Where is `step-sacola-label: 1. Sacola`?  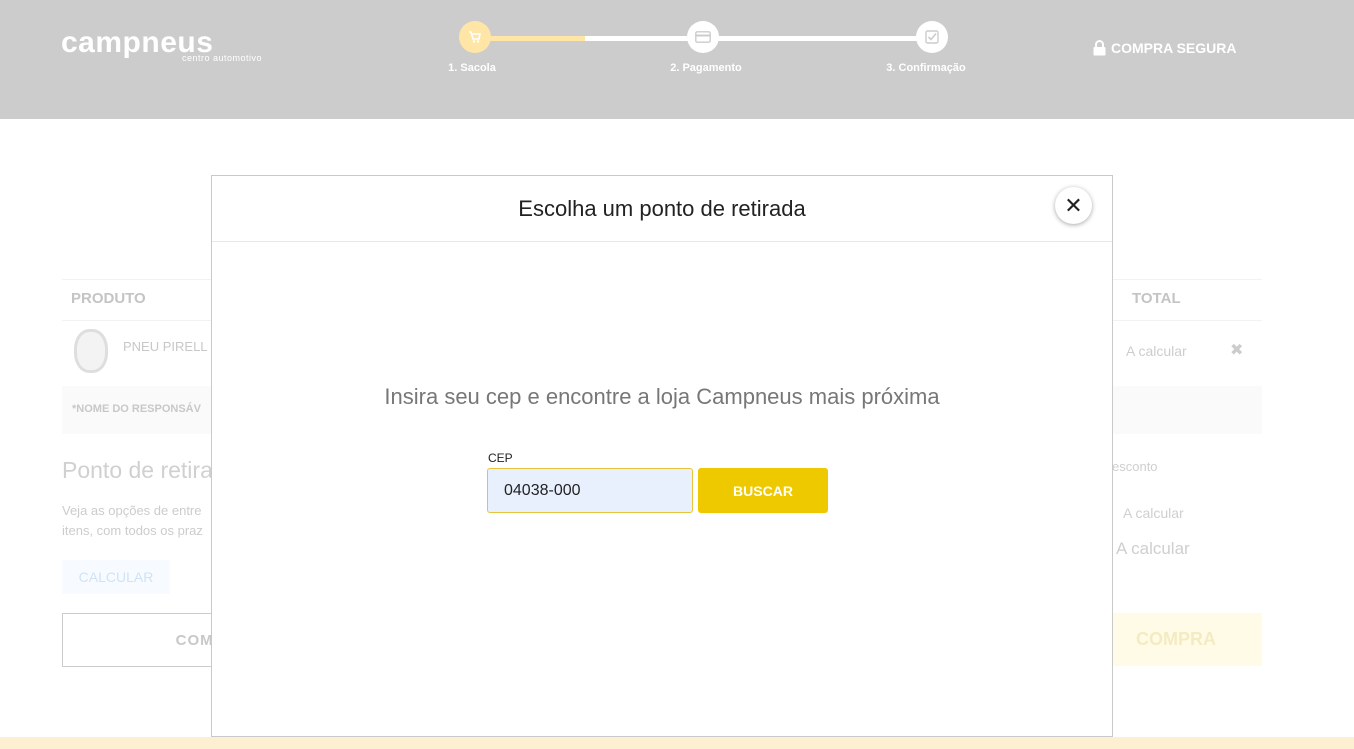 step-sacola-label: 1. Sacola is located at coordinates (472, 68).